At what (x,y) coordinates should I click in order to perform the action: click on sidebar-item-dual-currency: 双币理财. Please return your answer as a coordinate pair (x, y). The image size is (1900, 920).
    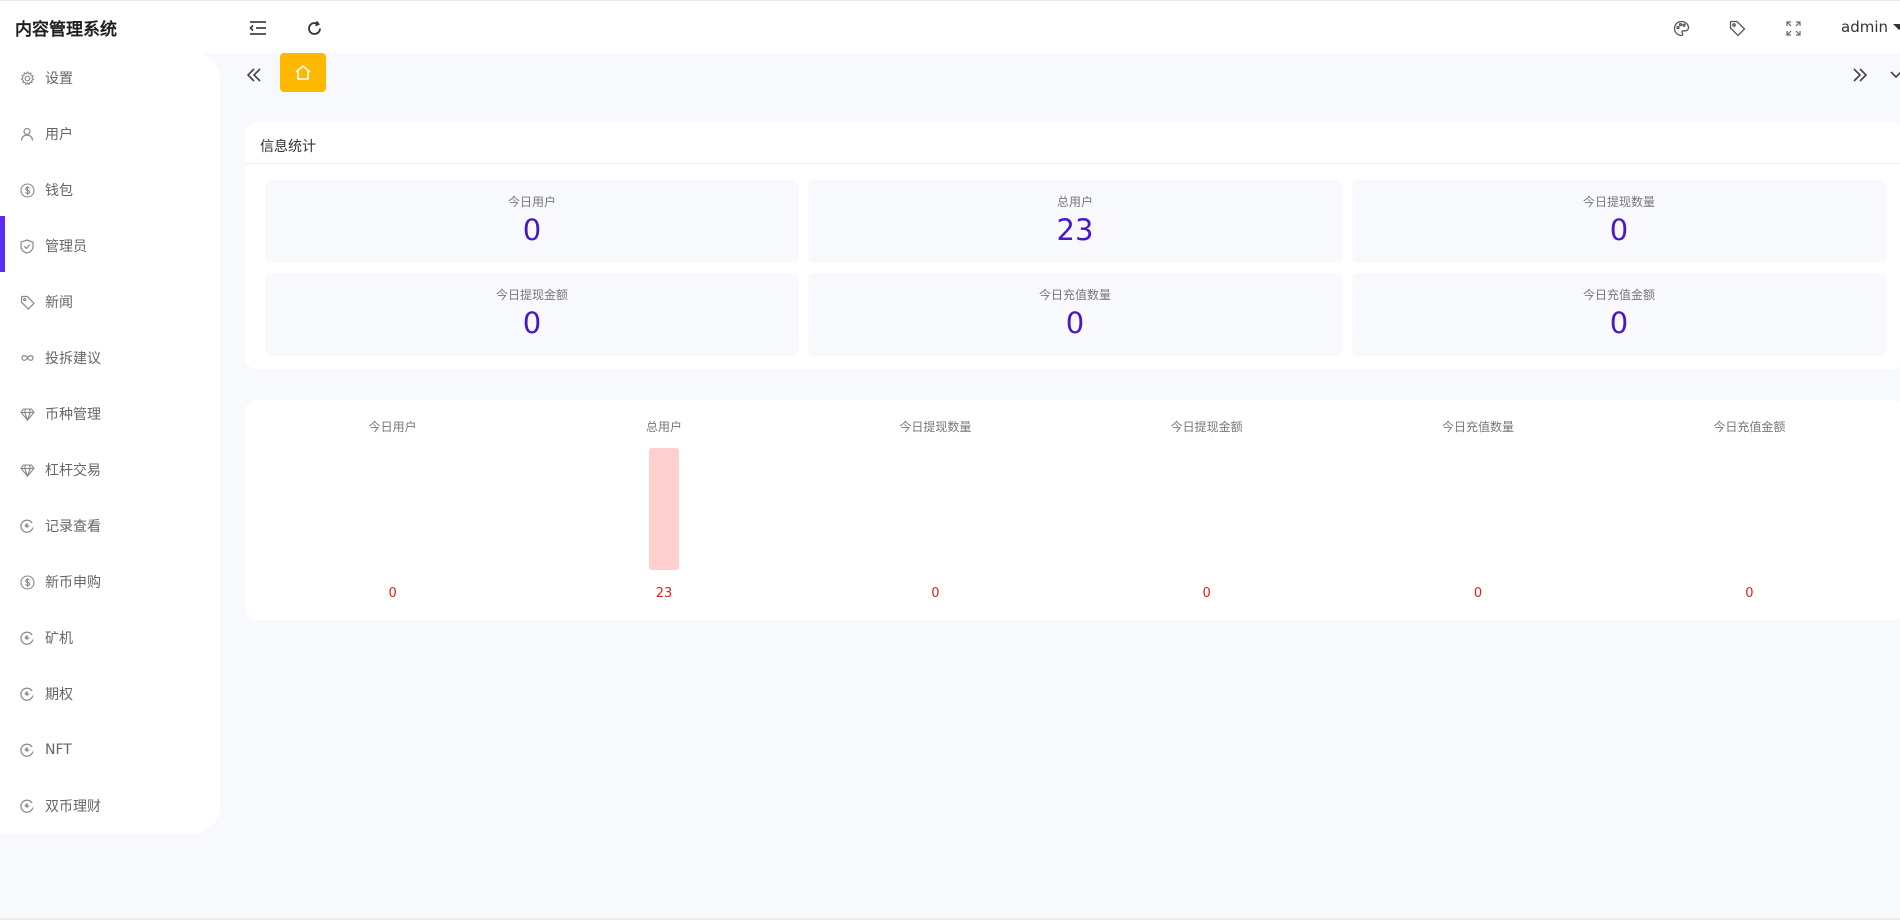
    Looking at the image, I should click on (110, 806).